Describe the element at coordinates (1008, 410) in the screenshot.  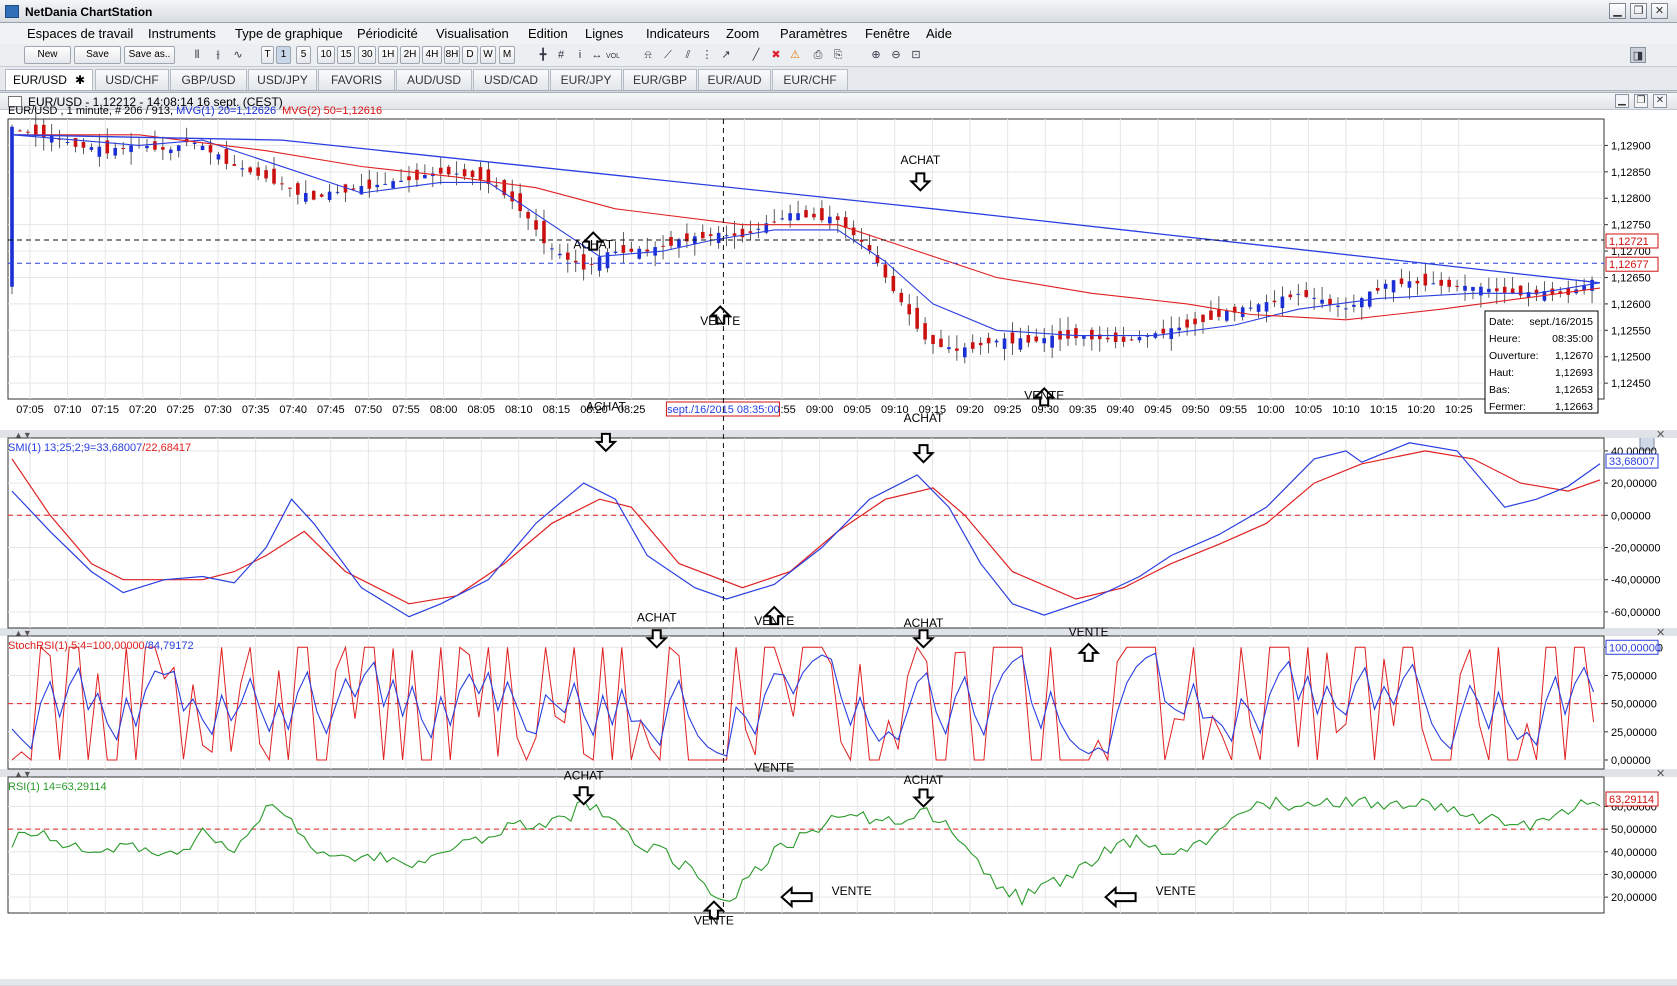
I see `x-tick-label: 09:25` at that location.